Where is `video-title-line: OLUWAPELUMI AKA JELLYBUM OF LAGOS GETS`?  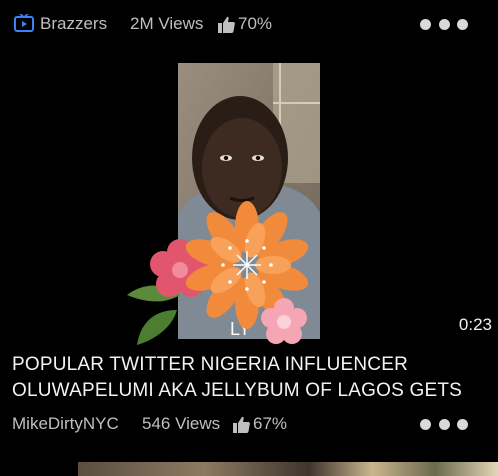 video-title-line: OLUWAPELUMI AKA JELLYBUM OF LAGOS GETS is located at coordinates (237, 390).